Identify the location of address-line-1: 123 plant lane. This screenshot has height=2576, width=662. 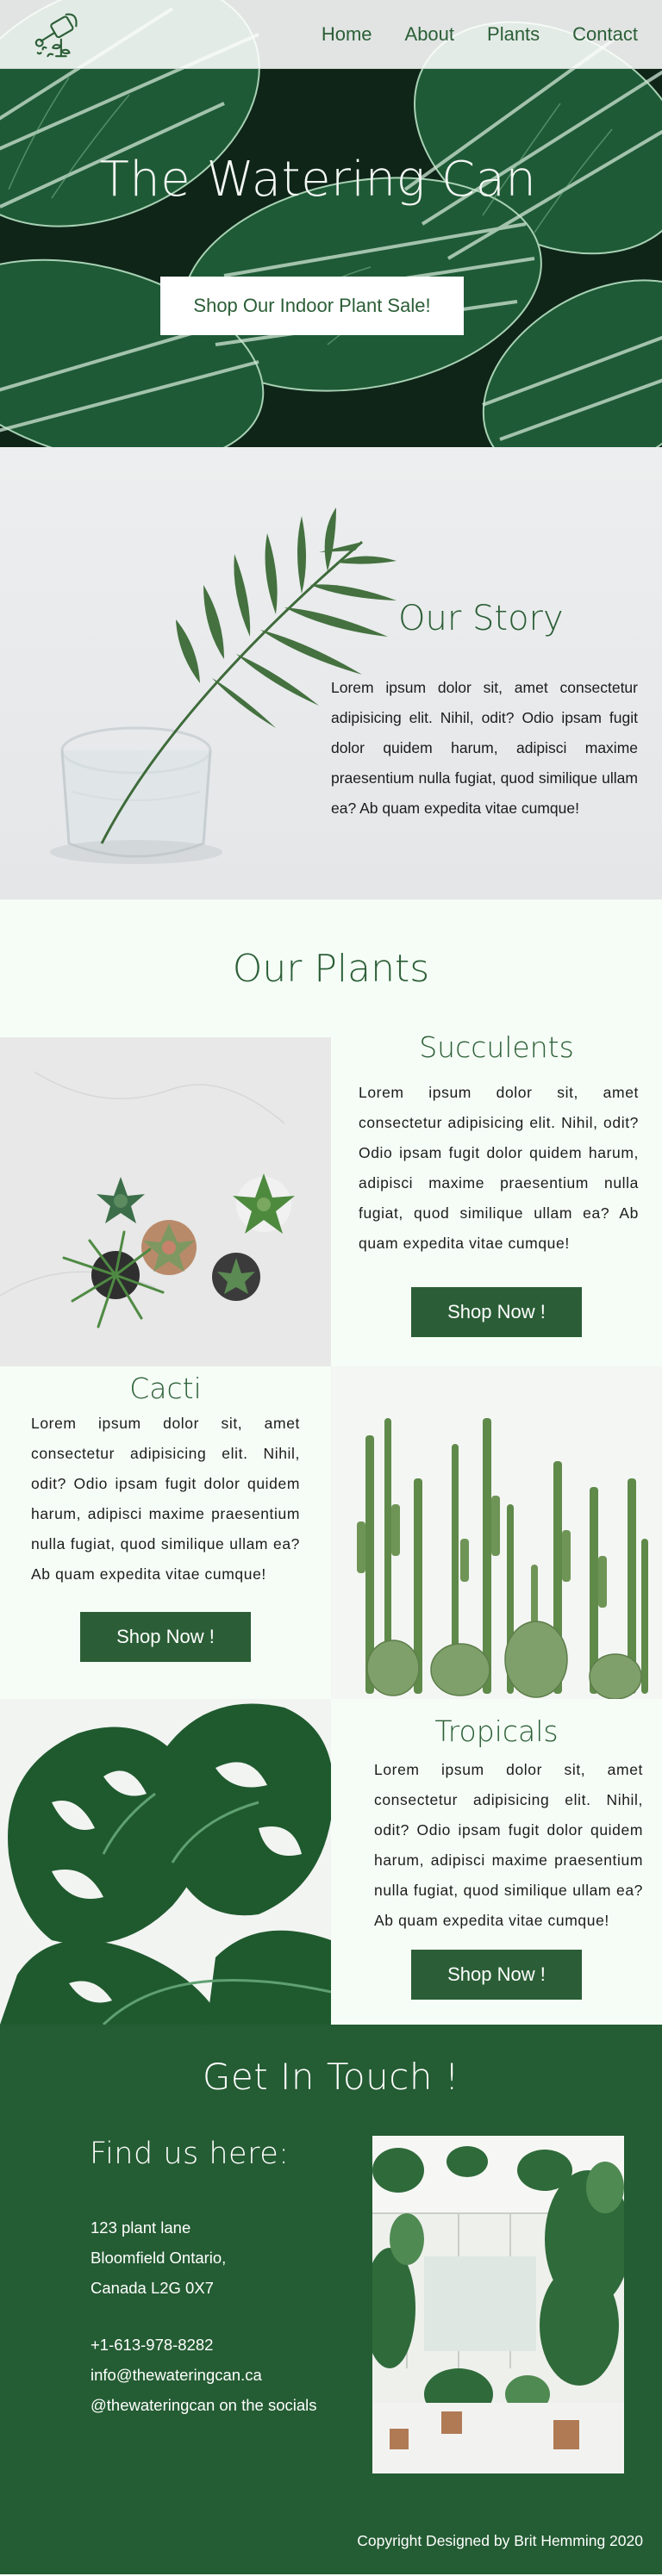
(141, 2228).